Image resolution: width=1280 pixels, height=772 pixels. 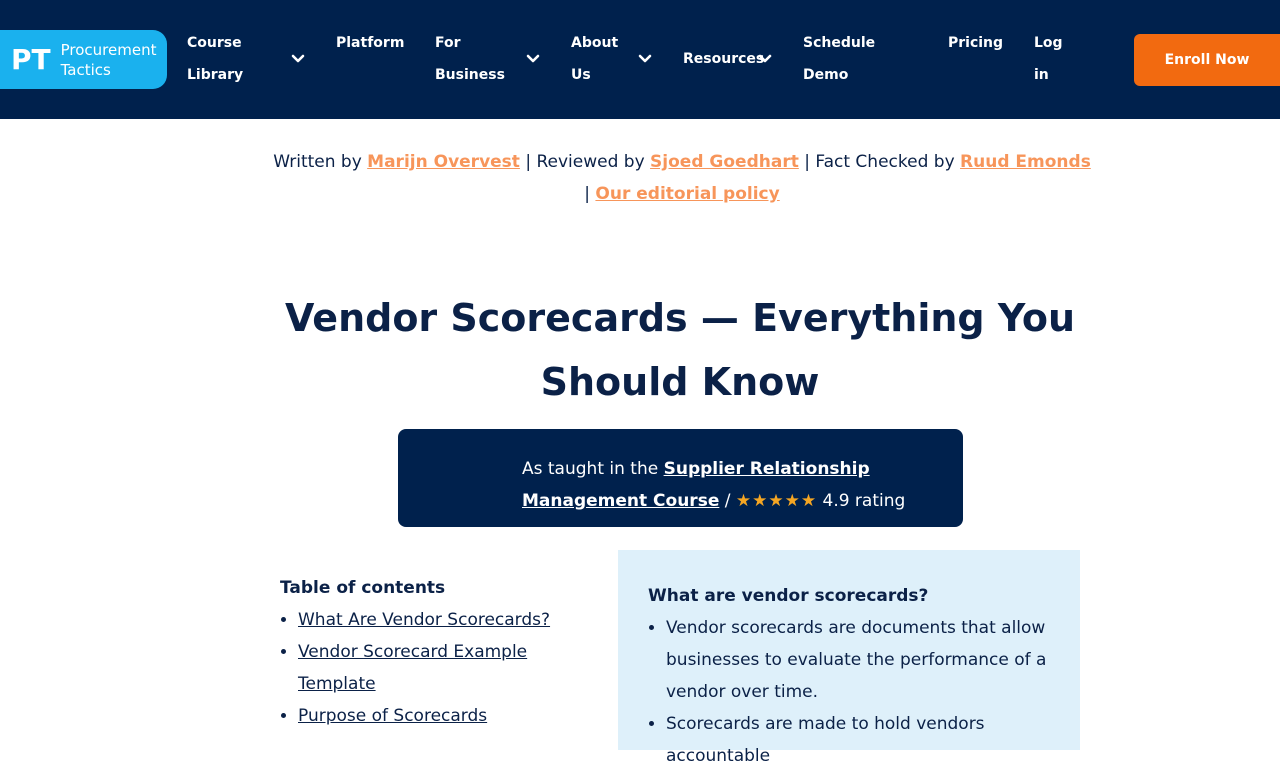 What do you see at coordinates (108, 49) in the screenshot?
I see `logo-line1: Procurement` at bounding box center [108, 49].